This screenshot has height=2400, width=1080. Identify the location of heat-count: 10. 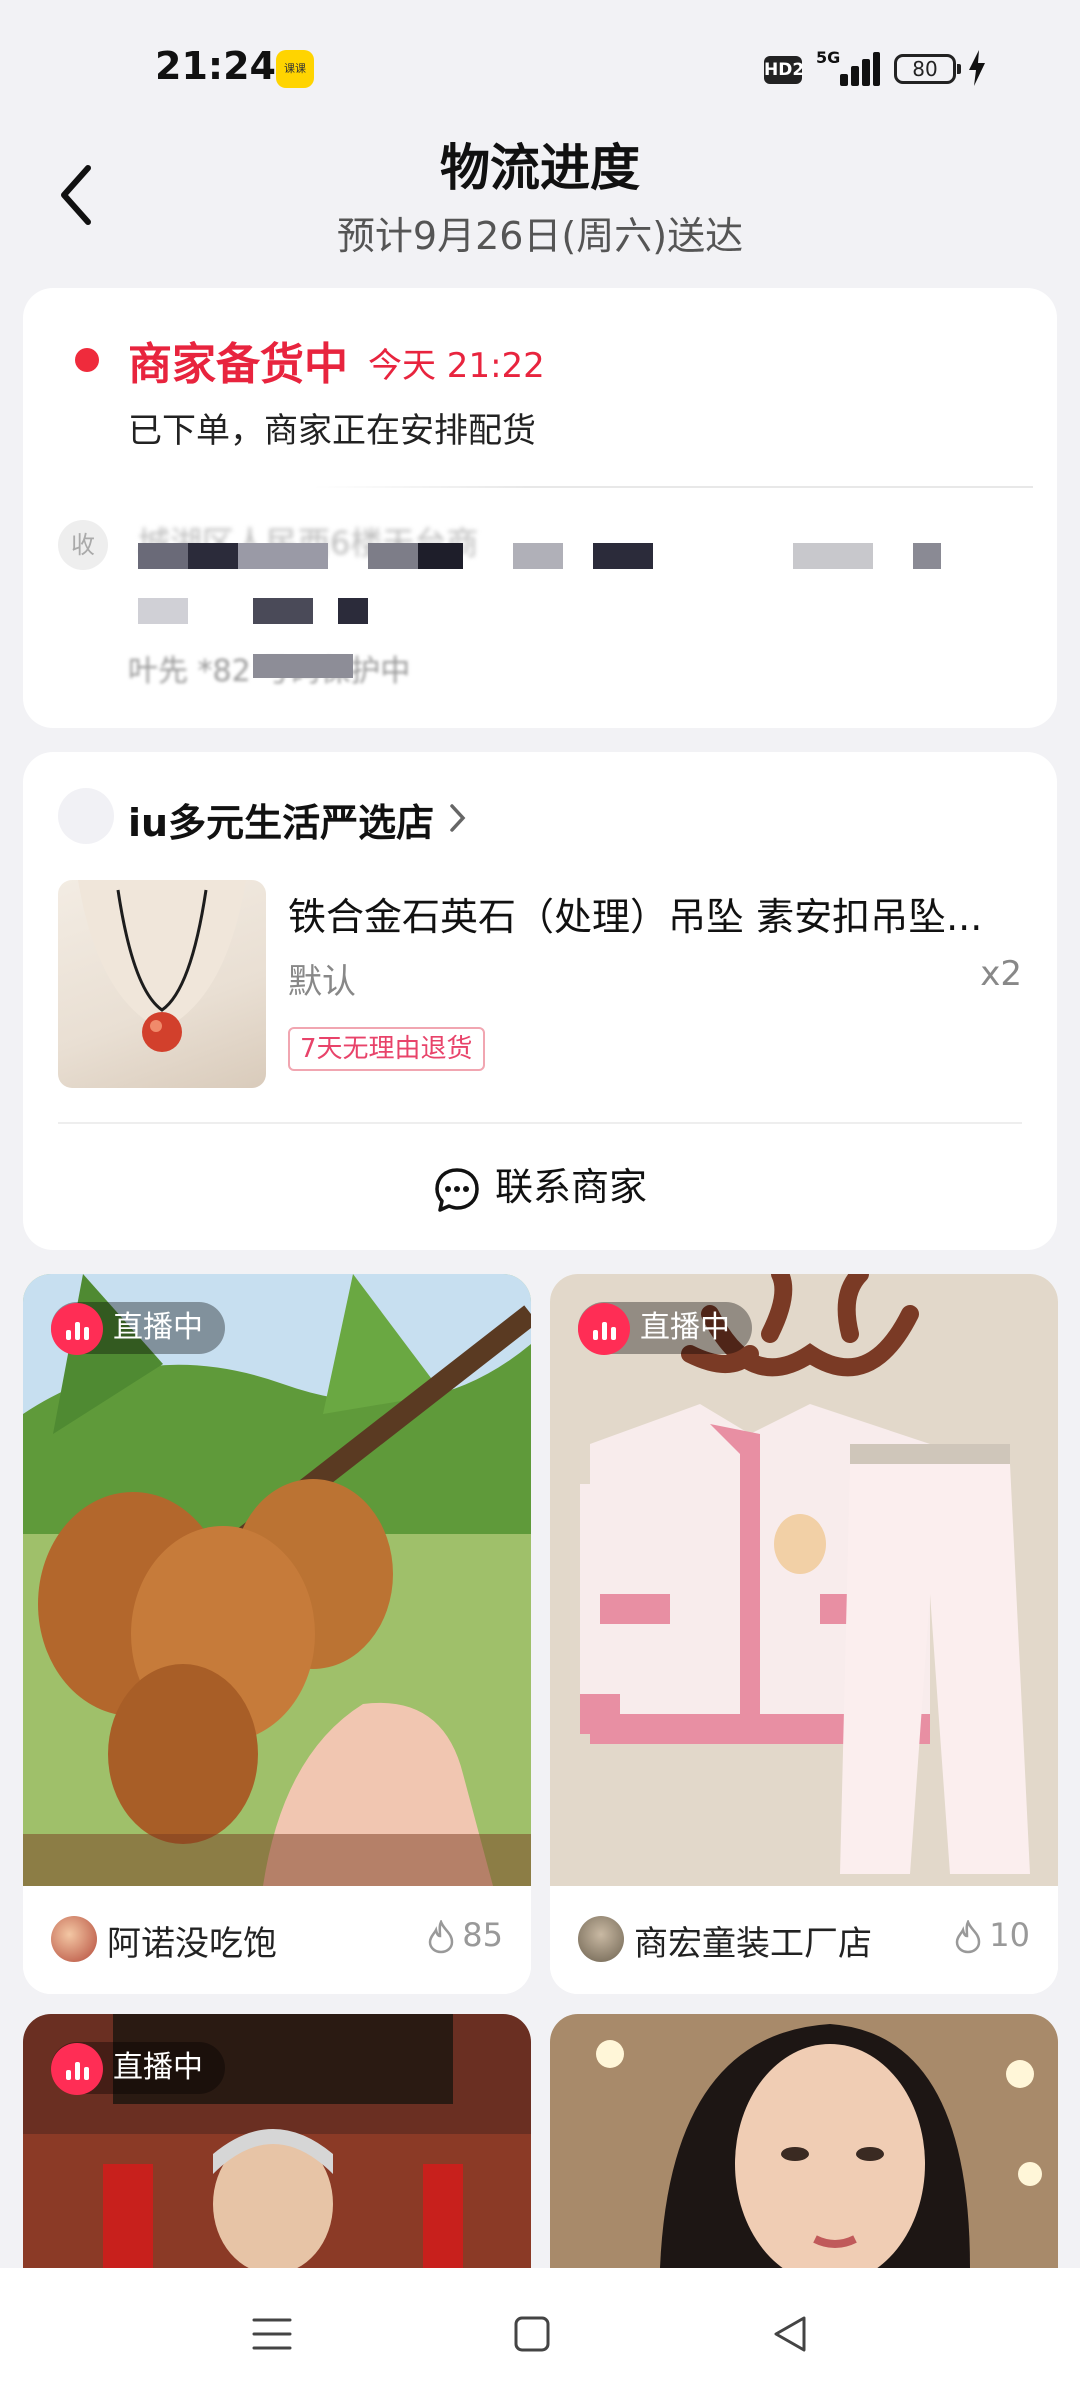
(991, 1935).